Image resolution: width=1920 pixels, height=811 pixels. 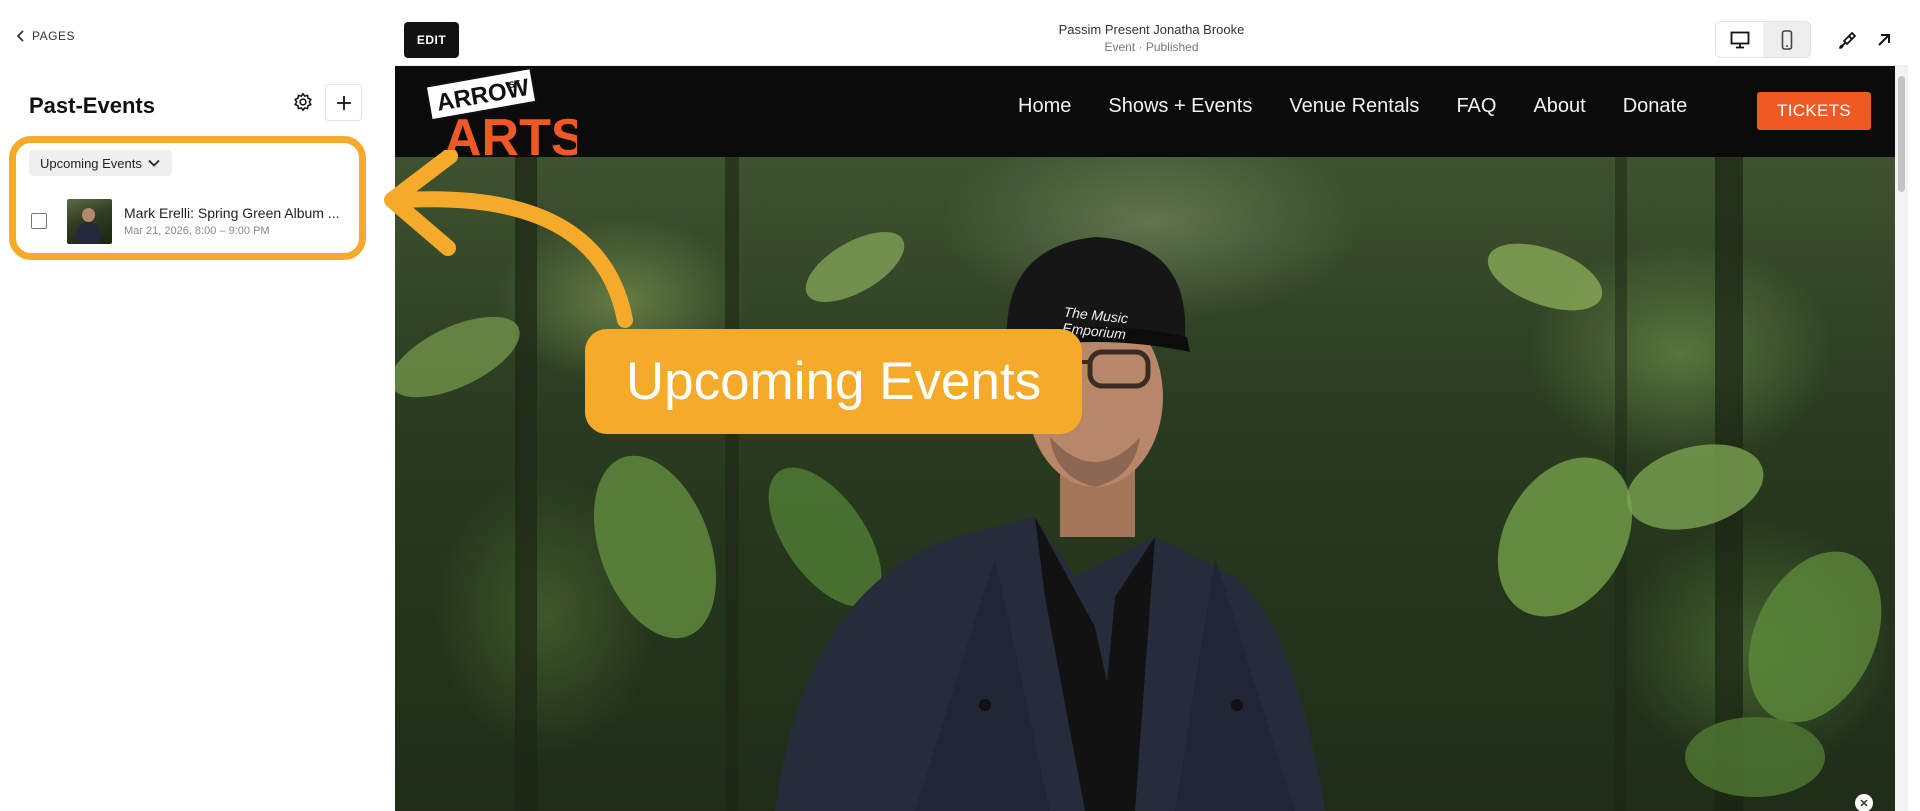 What do you see at coordinates (833, 381) in the screenshot?
I see `annotation-callout: Upcoming Events` at bounding box center [833, 381].